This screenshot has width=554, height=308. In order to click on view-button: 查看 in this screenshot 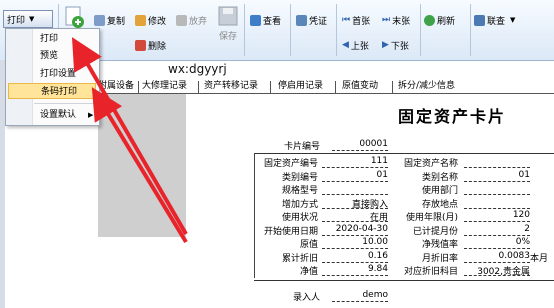, I will do `click(265, 20)`.